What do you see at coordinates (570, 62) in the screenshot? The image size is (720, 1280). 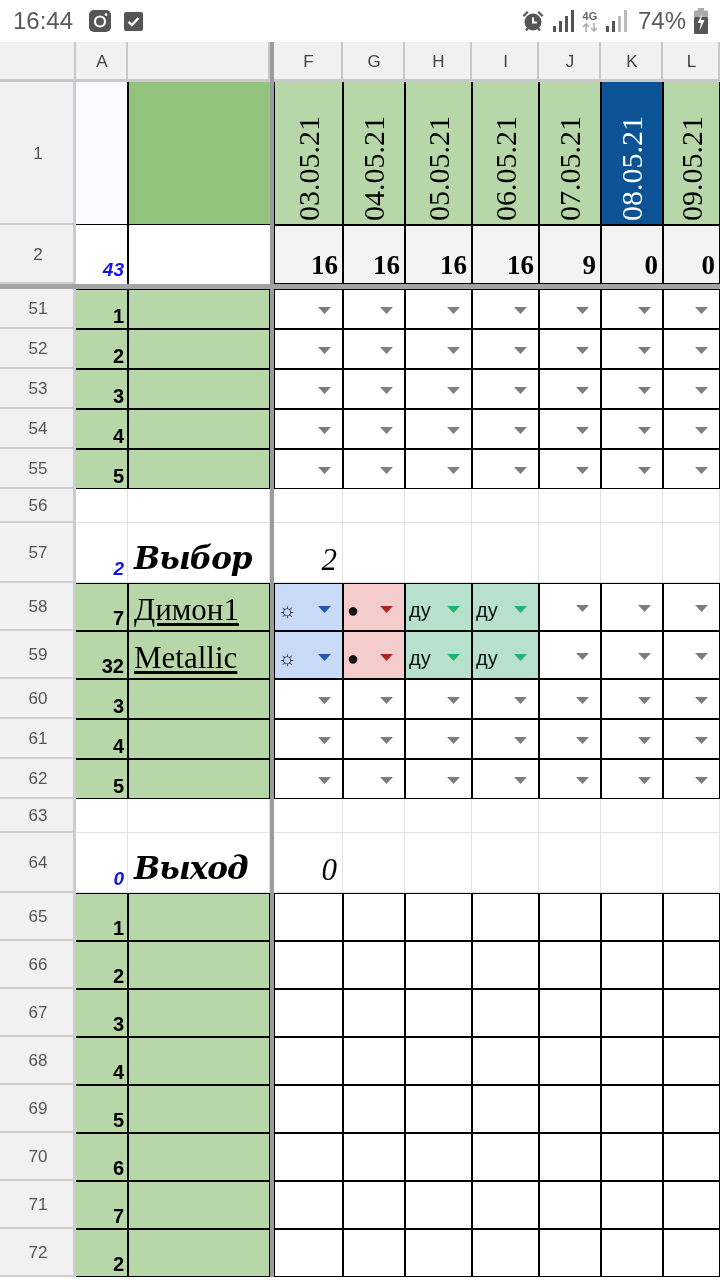 I see `column-header: J` at bounding box center [570, 62].